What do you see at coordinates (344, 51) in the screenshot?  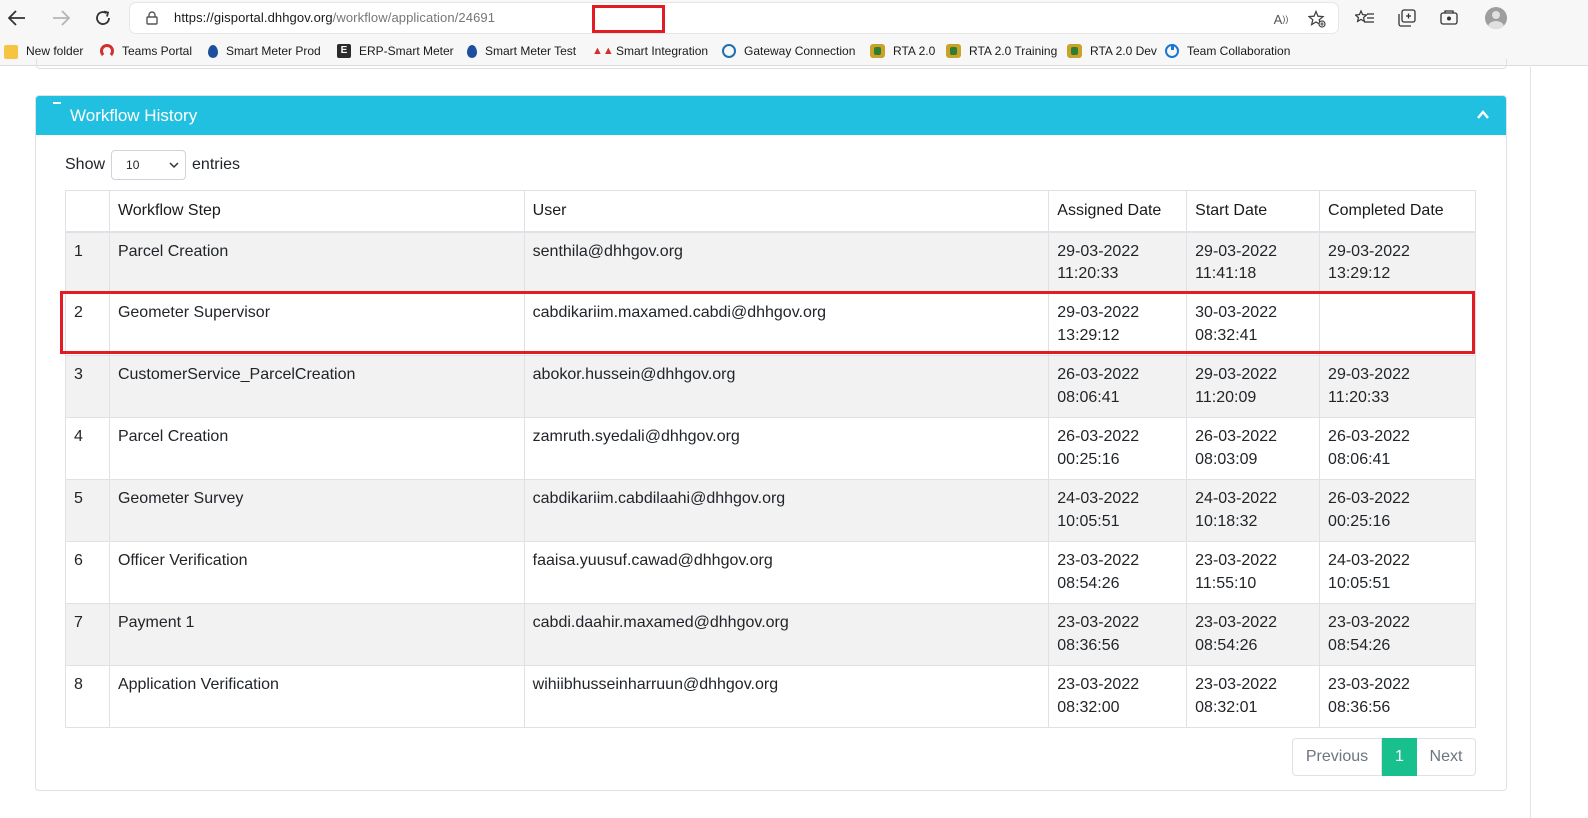 I see `erp-icon: E` at bounding box center [344, 51].